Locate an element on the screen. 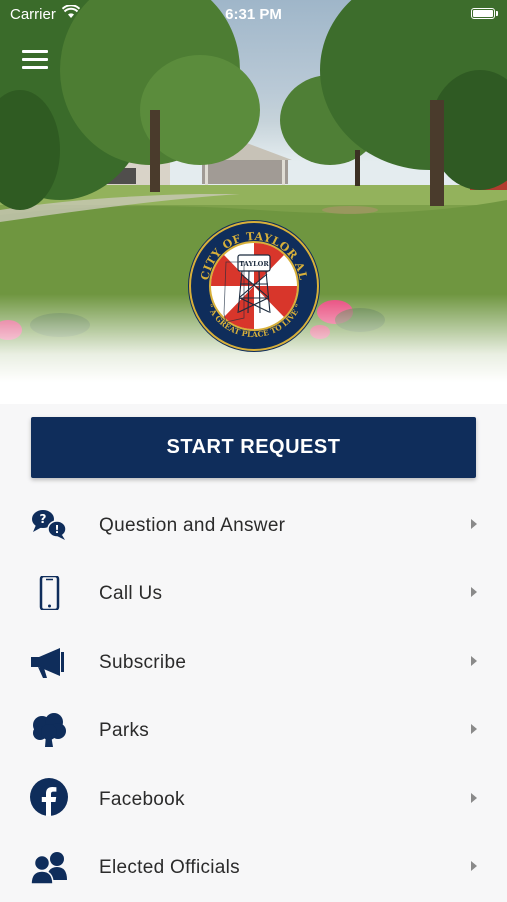  phone-icon is located at coordinates (49, 593).